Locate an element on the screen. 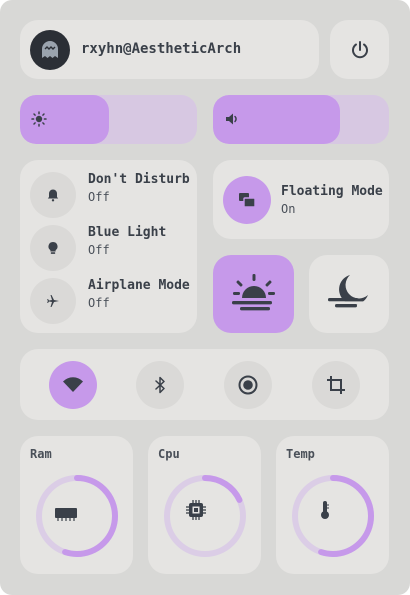 This screenshot has height=595, width=410. floating-mode-state: On is located at coordinates (288, 209).